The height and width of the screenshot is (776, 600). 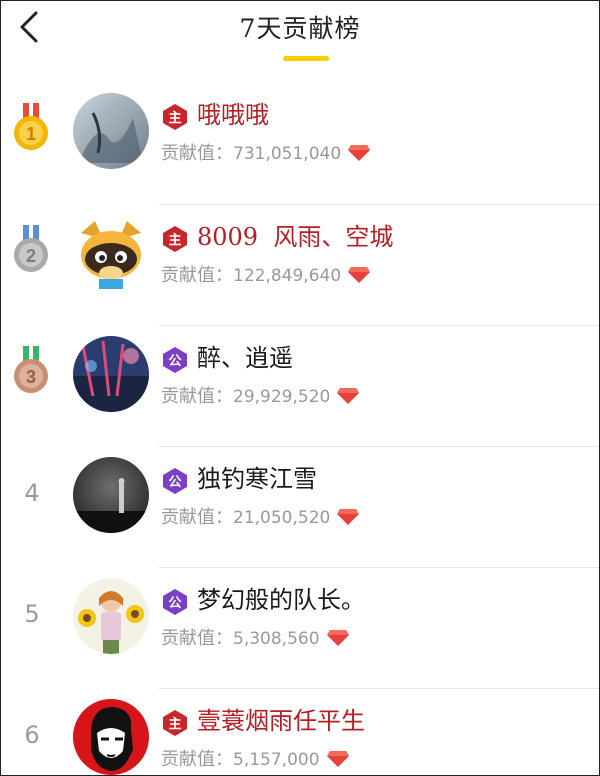 I want to click on svg-text: 1, so click(x=31, y=134).